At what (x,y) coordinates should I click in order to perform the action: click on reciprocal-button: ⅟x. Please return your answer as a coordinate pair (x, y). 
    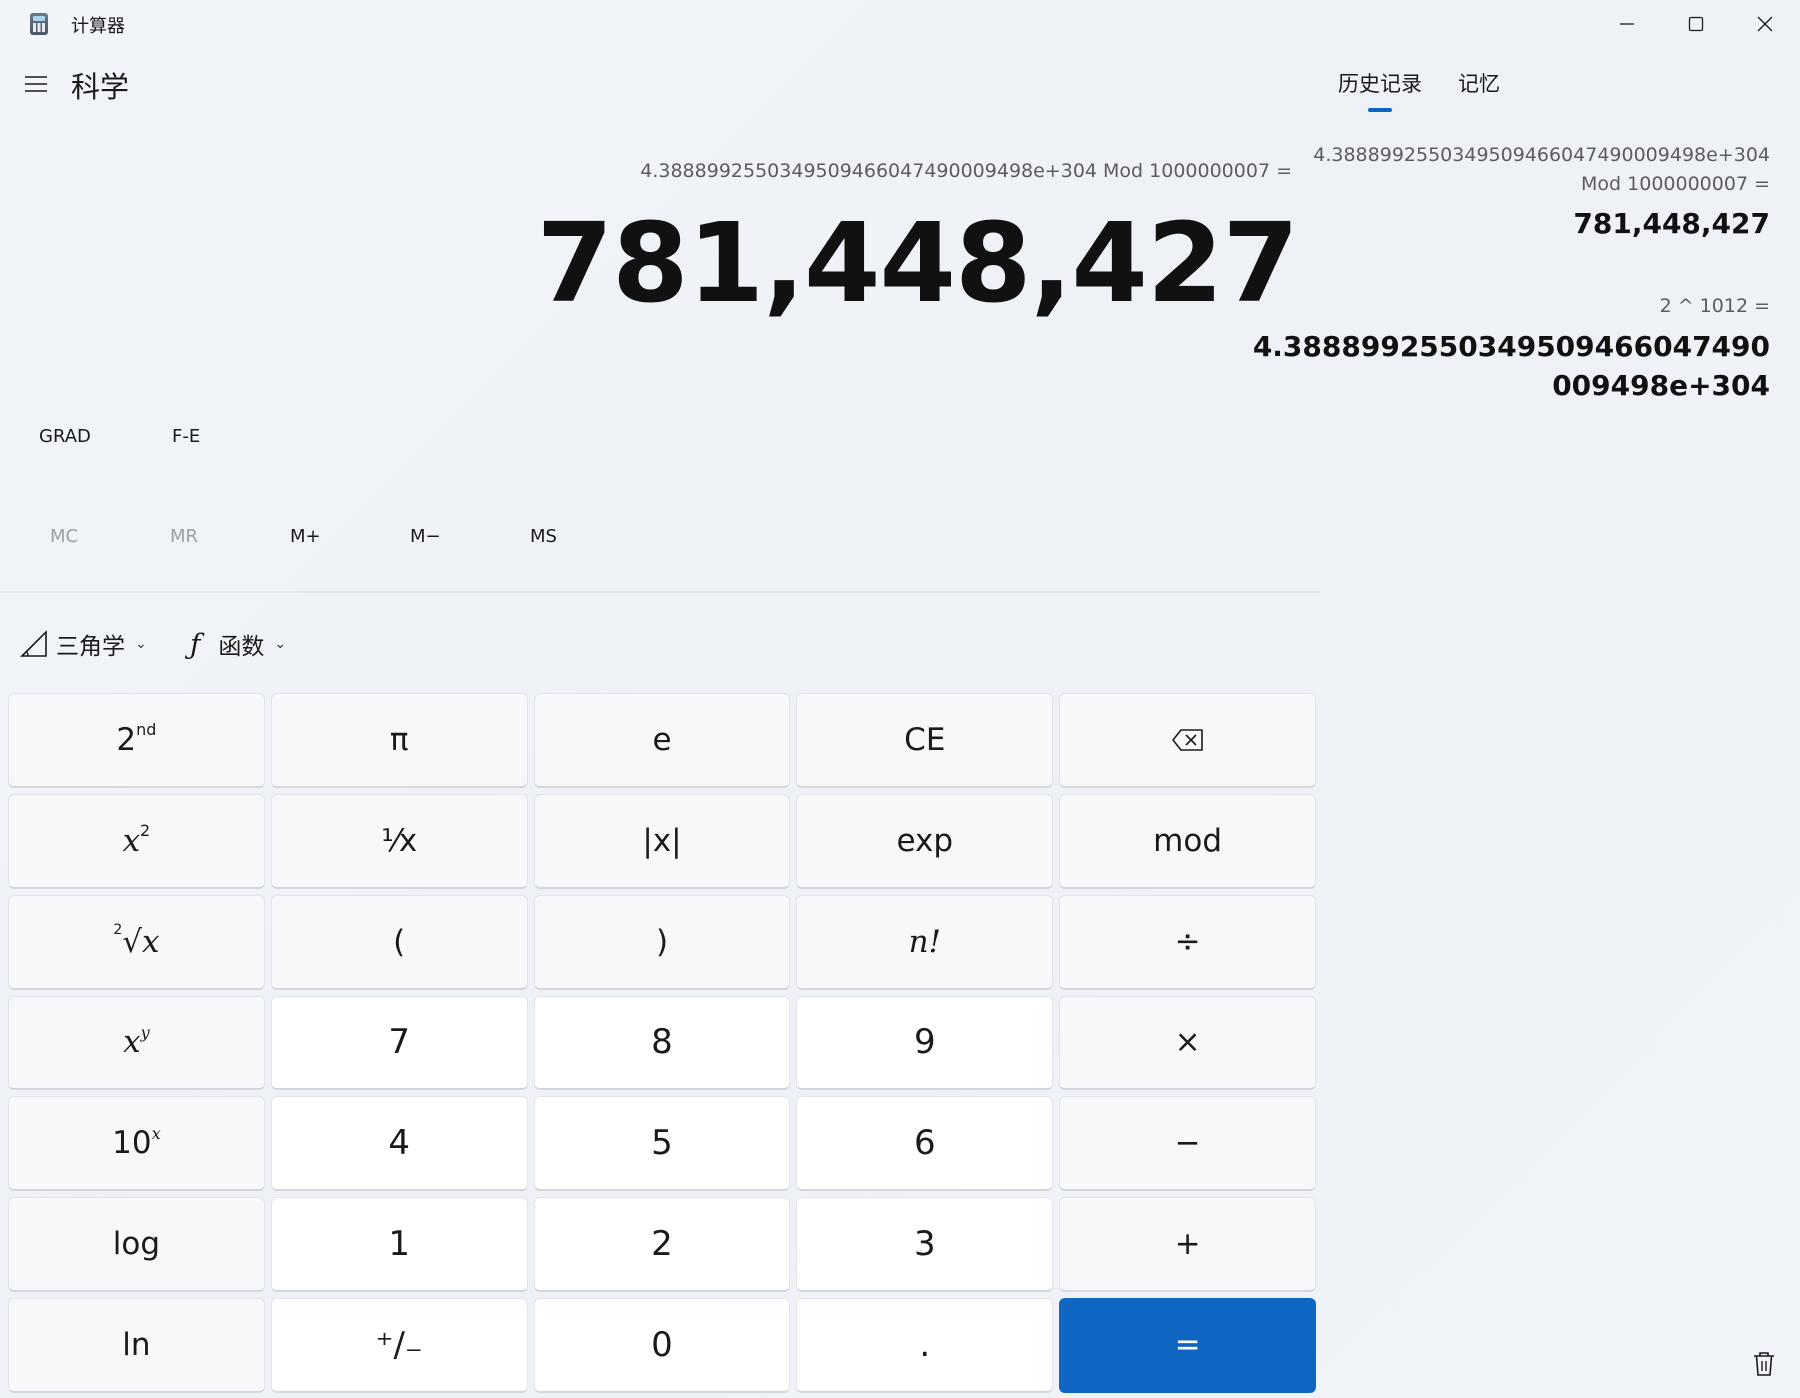
    Looking at the image, I should click on (399, 841).